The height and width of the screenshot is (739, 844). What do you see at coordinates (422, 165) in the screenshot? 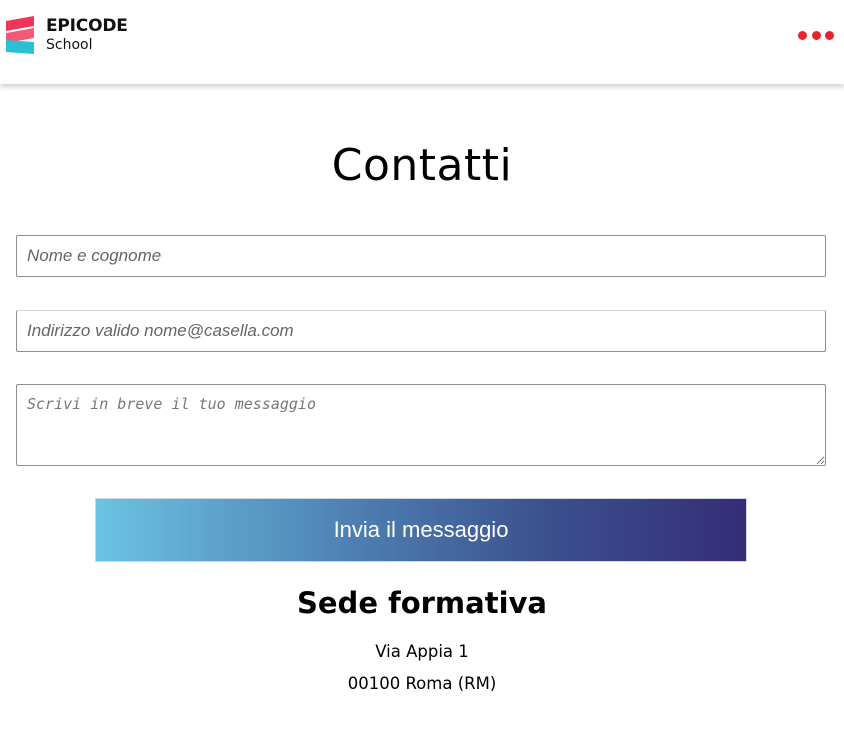
I see `page-title: Contatti` at bounding box center [422, 165].